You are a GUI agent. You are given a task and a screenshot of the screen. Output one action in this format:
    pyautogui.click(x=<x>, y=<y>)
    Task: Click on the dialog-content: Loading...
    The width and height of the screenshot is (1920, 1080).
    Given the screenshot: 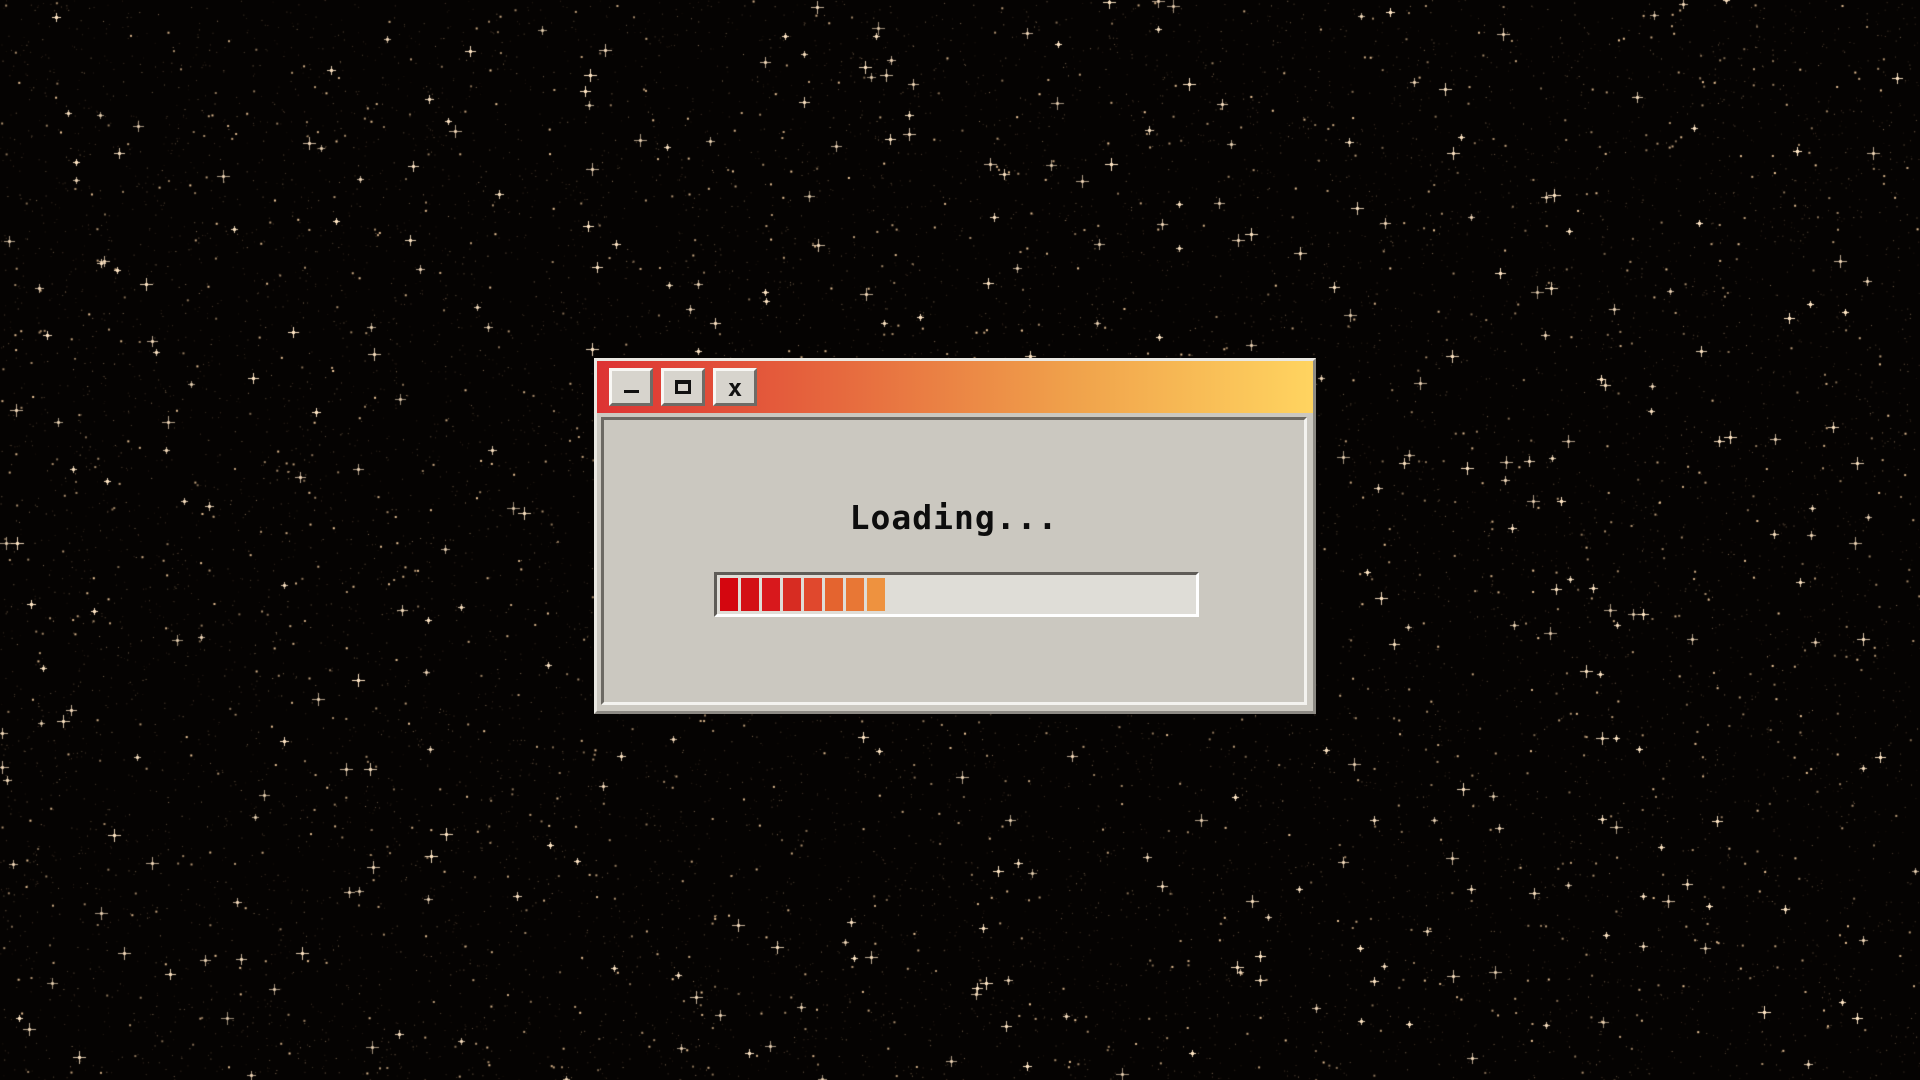 What is the action you would take?
    pyautogui.click(x=954, y=561)
    